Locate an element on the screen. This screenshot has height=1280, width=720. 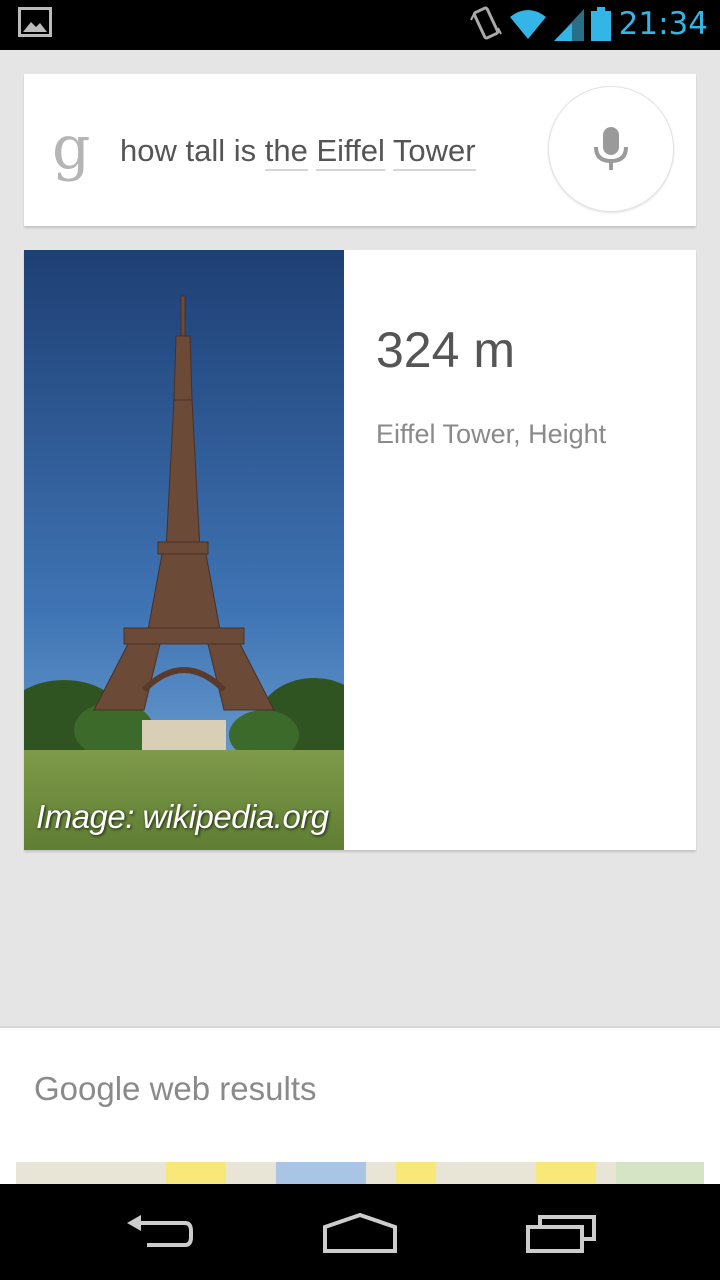
status-bar: 21:34 is located at coordinates (360, 25).